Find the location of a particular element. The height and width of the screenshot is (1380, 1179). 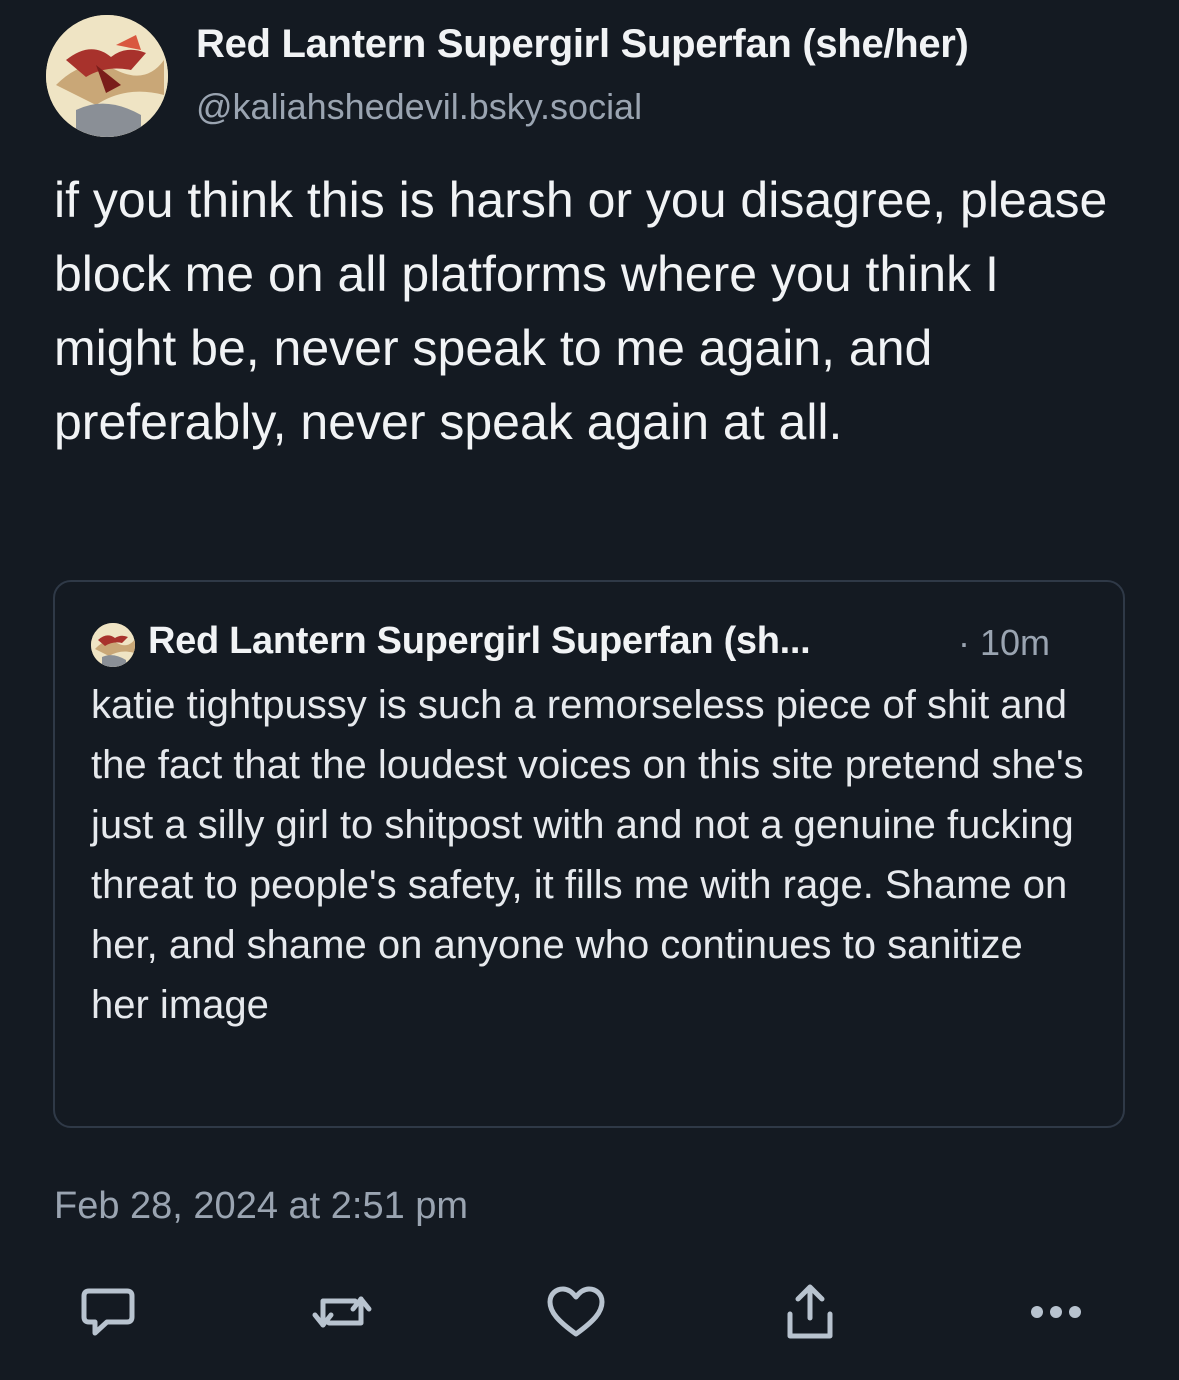

quoted-post-time: · 10m is located at coordinates (1004, 642).